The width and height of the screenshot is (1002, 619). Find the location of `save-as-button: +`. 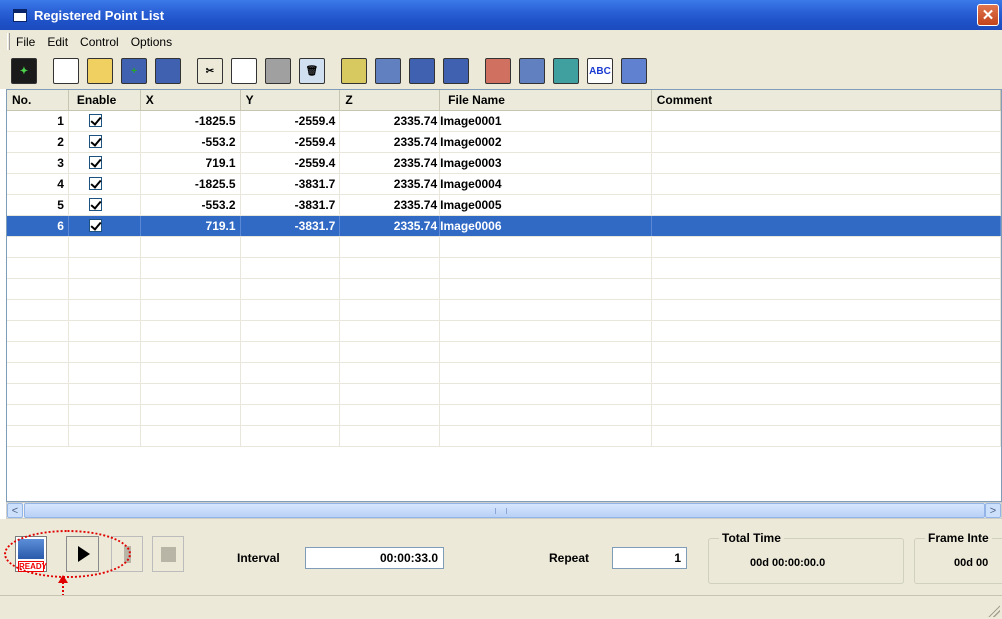

save-as-button: + is located at coordinates (134, 71).